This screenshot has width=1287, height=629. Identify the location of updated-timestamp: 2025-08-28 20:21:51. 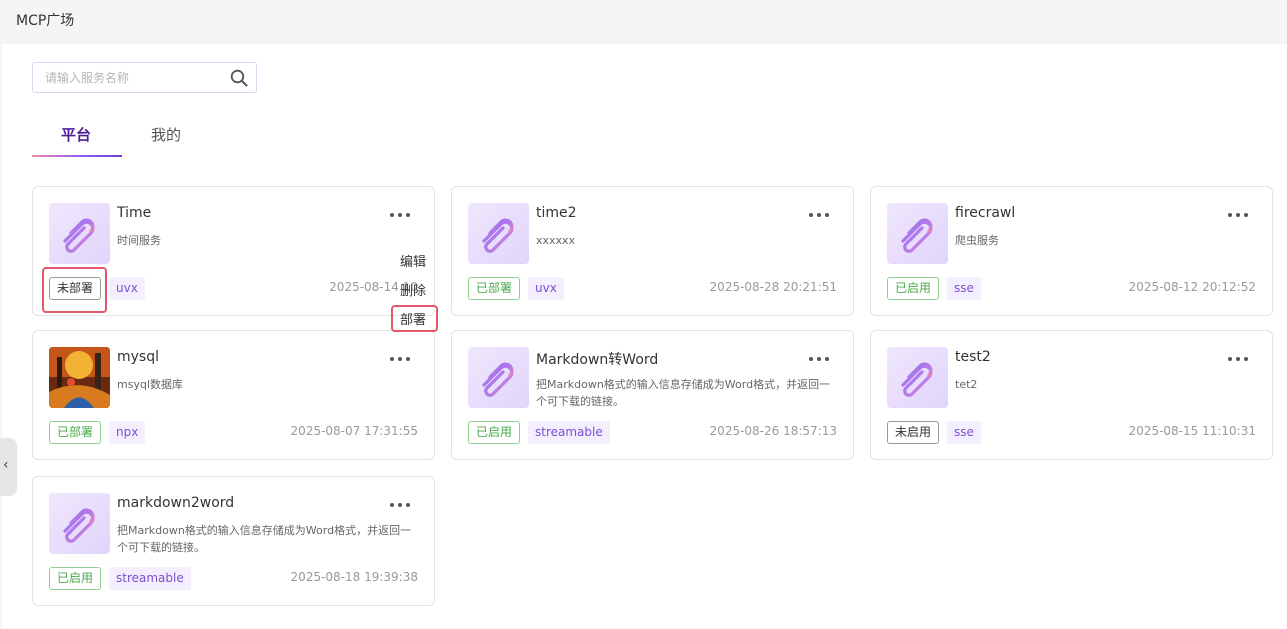
(773, 287).